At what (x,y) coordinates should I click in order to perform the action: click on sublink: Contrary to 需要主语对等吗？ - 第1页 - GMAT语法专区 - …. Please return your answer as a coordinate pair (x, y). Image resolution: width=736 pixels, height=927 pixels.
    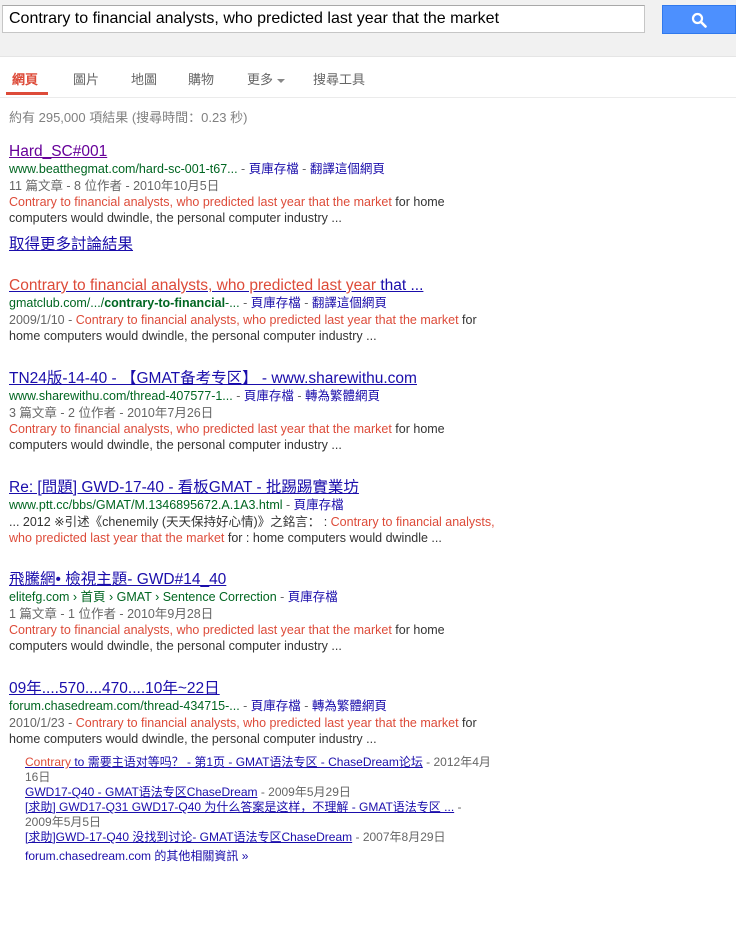
    Looking at the image, I should click on (224, 762).